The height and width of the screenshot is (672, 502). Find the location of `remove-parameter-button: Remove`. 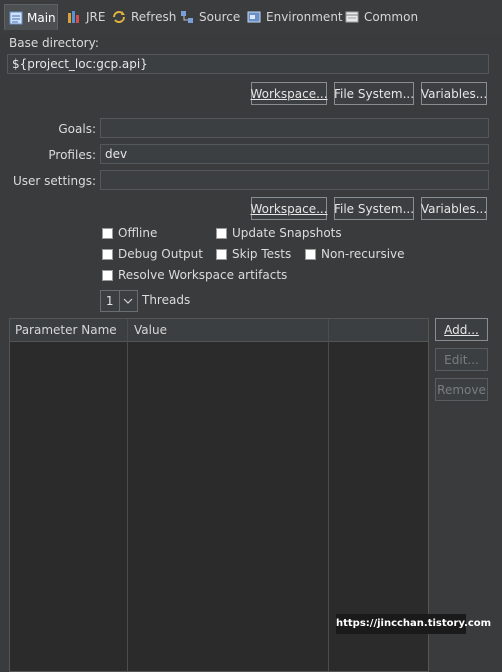

remove-parameter-button: Remove is located at coordinates (461, 389).